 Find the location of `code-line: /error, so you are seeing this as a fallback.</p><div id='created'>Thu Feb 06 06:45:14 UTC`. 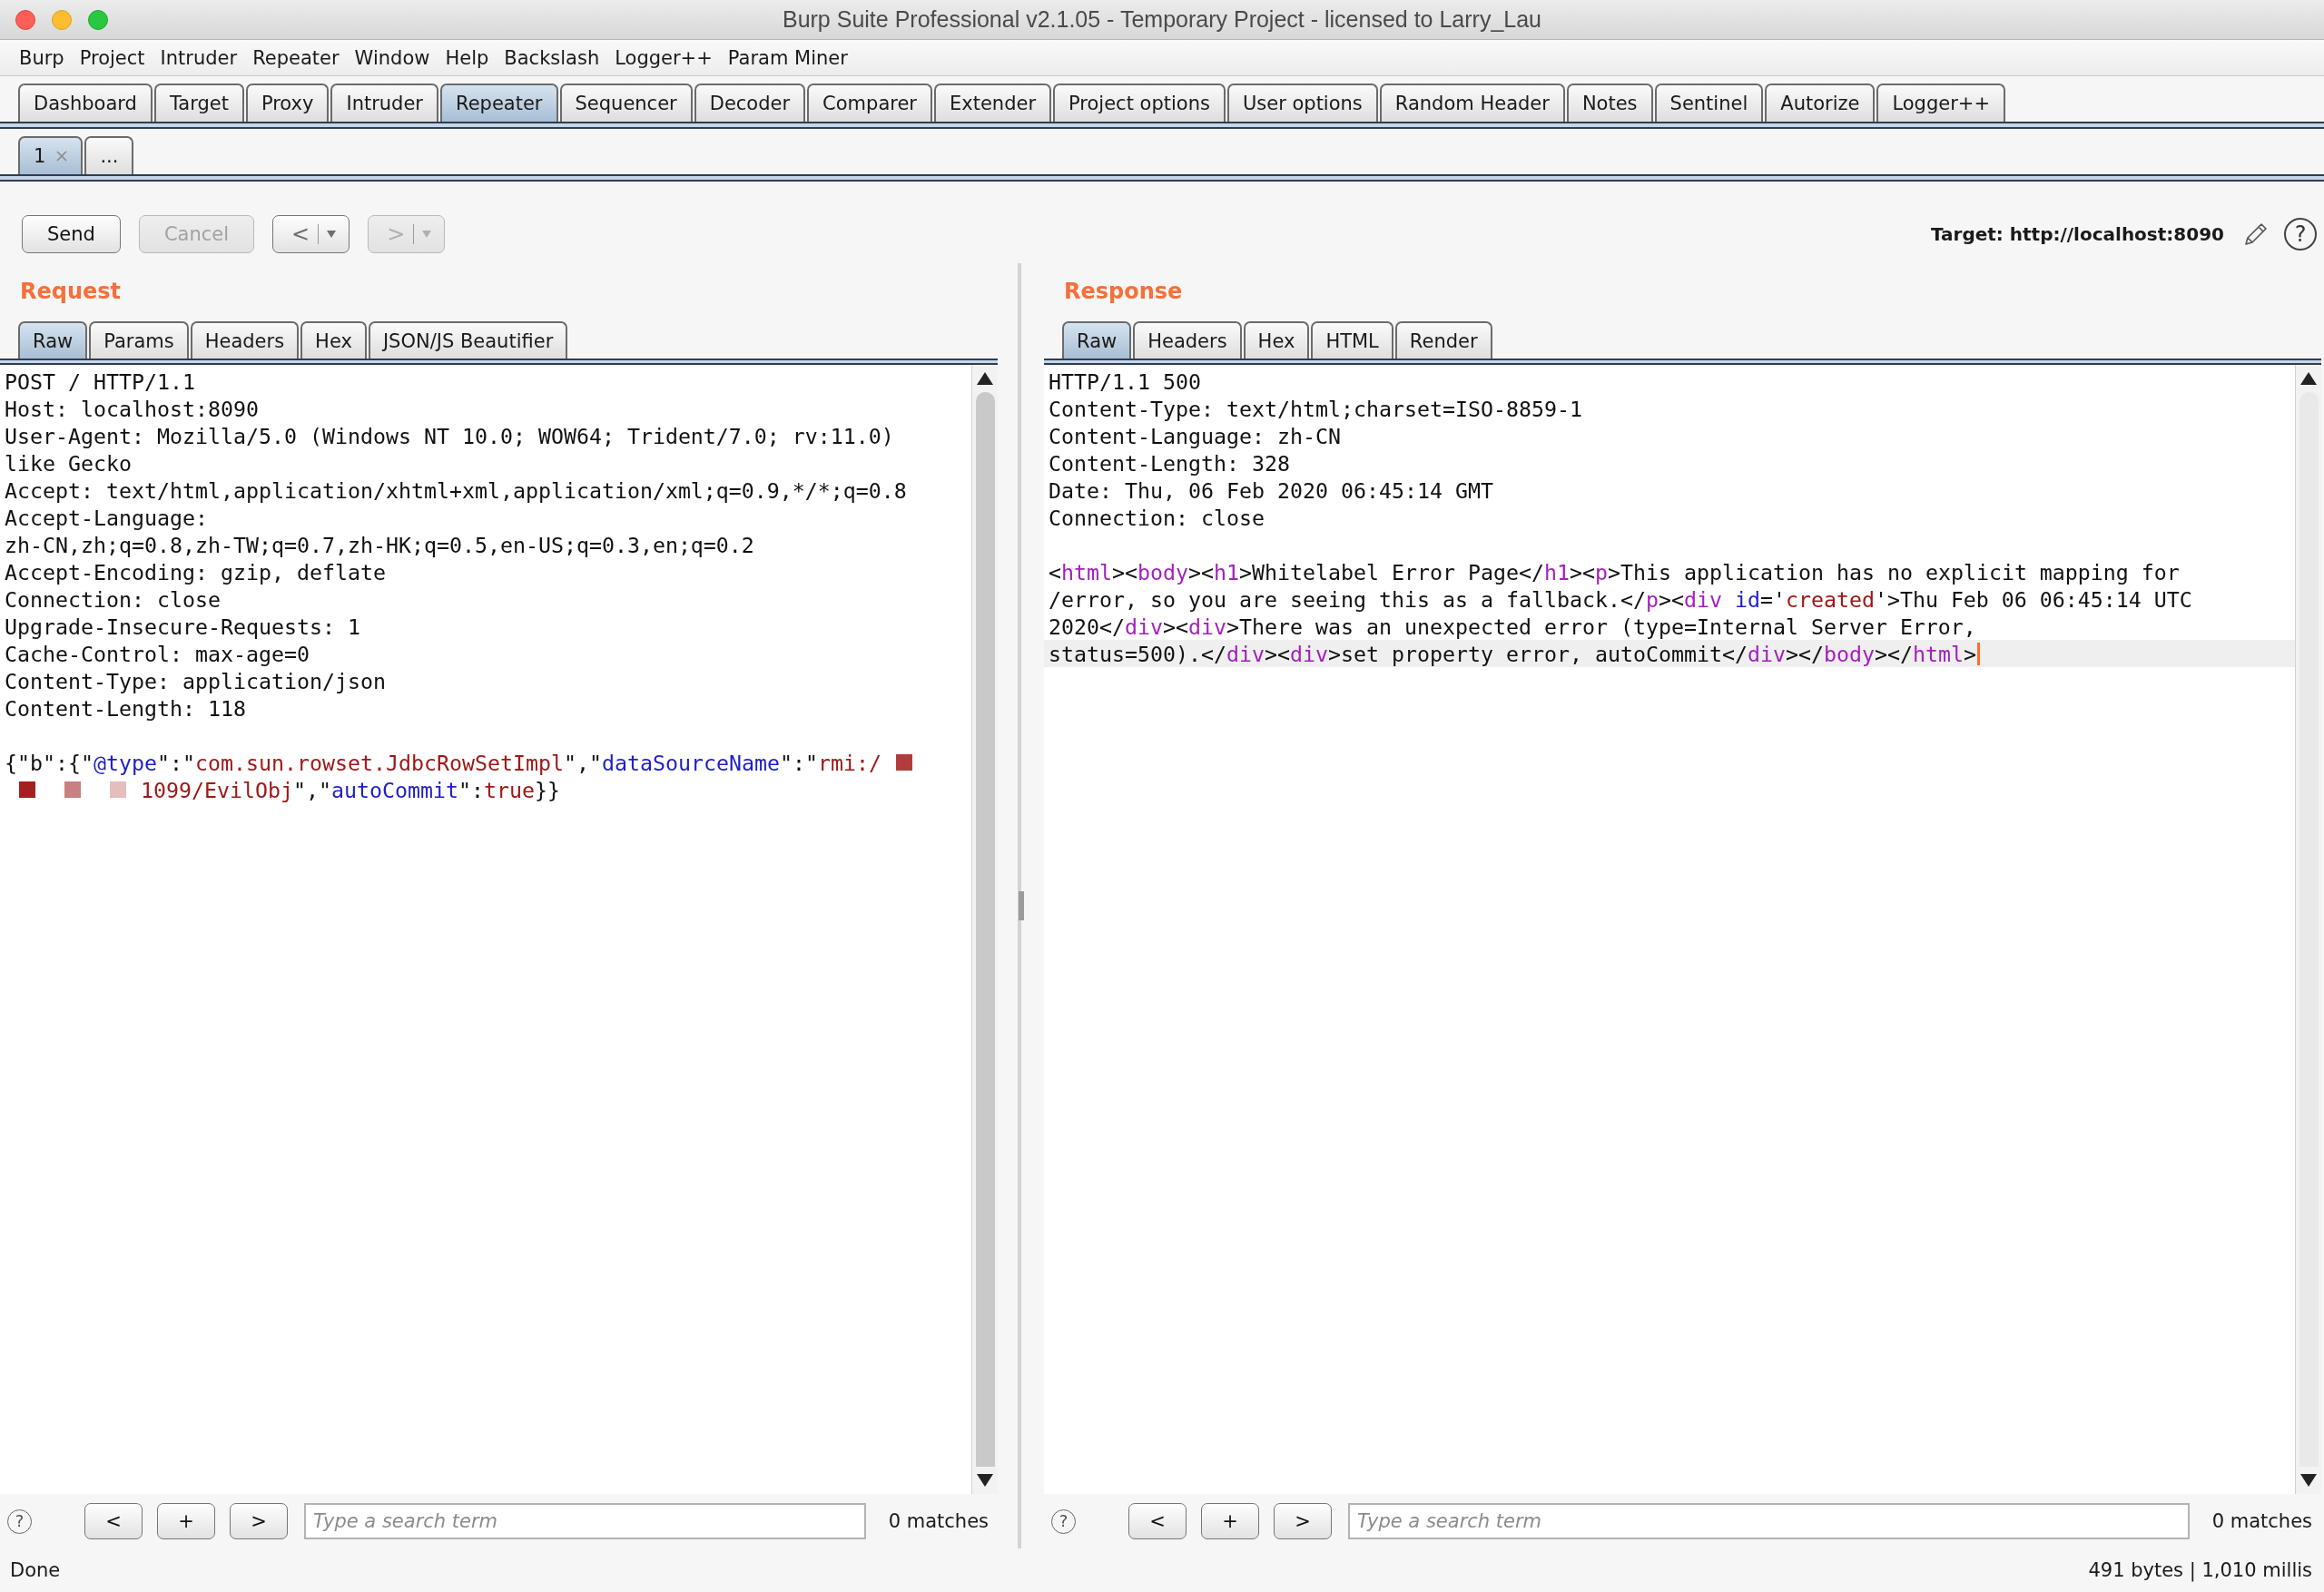

code-line: /error, so you are seeing this as a fallback.</p><div id='created'>Thu Feb 06 06:45:14 UTC is located at coordinates (1620, 599).